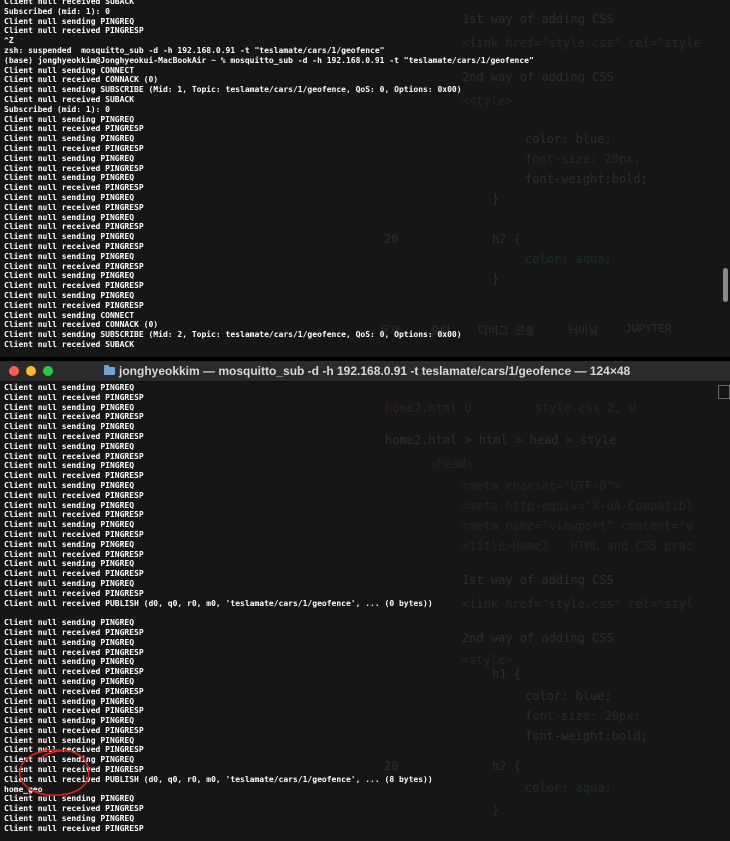 The height and width of the screenshot is (841, 730). What do you see at coordinates (109, 370) in the screenshot?
I see `folder-icon` at bounding box center [109, 370].